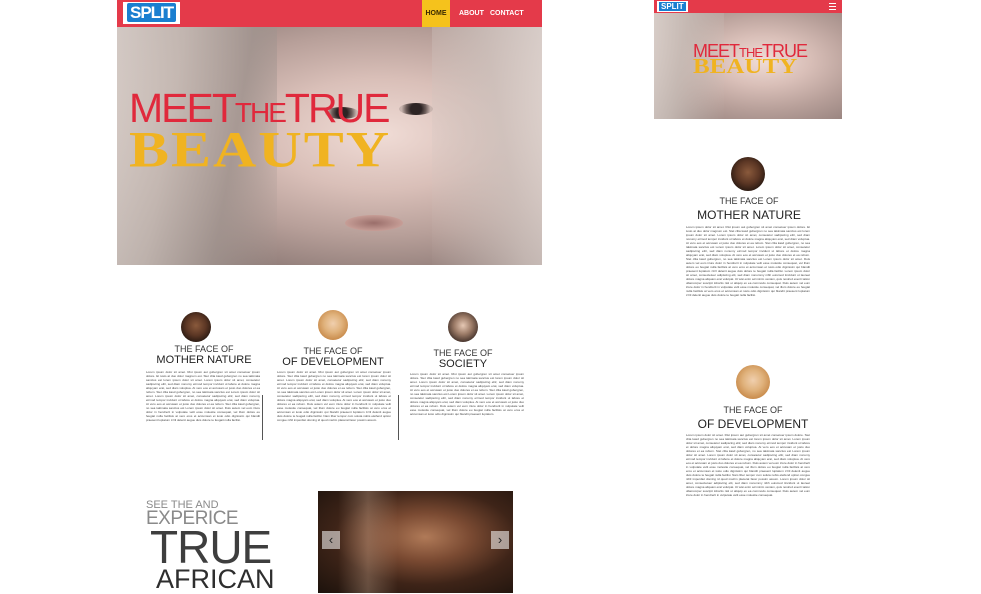 This screenshot has width=981, height=594. What do you see at coordinates (500, 540) in the screenshot?
I see `slider-next-arrow-icon: ›` at bounding box center [500, 540].